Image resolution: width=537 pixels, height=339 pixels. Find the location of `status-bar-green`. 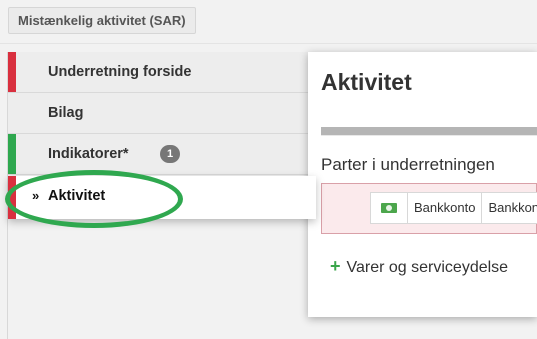

status-bar-green is located at coordinates (12, 154).